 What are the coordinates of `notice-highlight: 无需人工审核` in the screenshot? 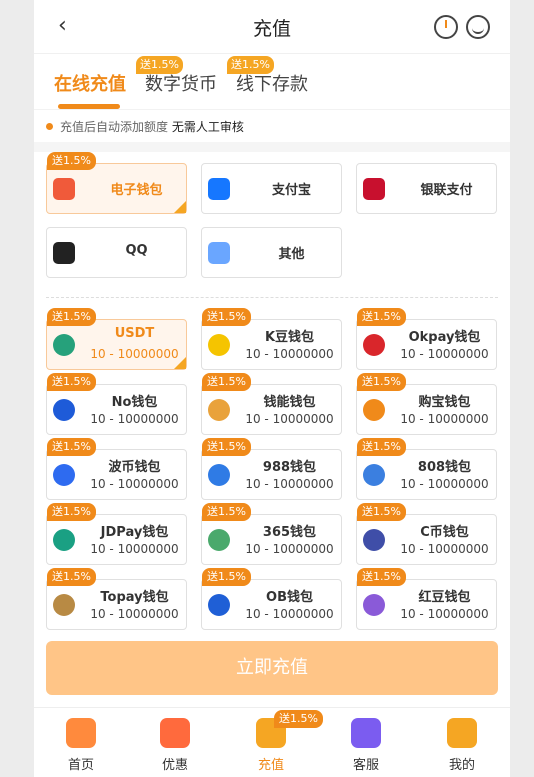 It's located at (207, 127).